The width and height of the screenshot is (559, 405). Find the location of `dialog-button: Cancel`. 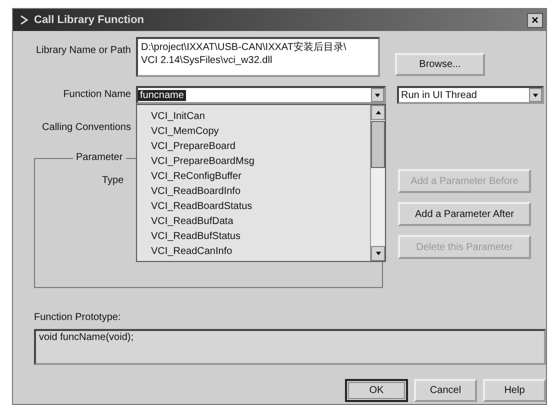

dialog-button: Cancel is located at coordinates (445, 390).